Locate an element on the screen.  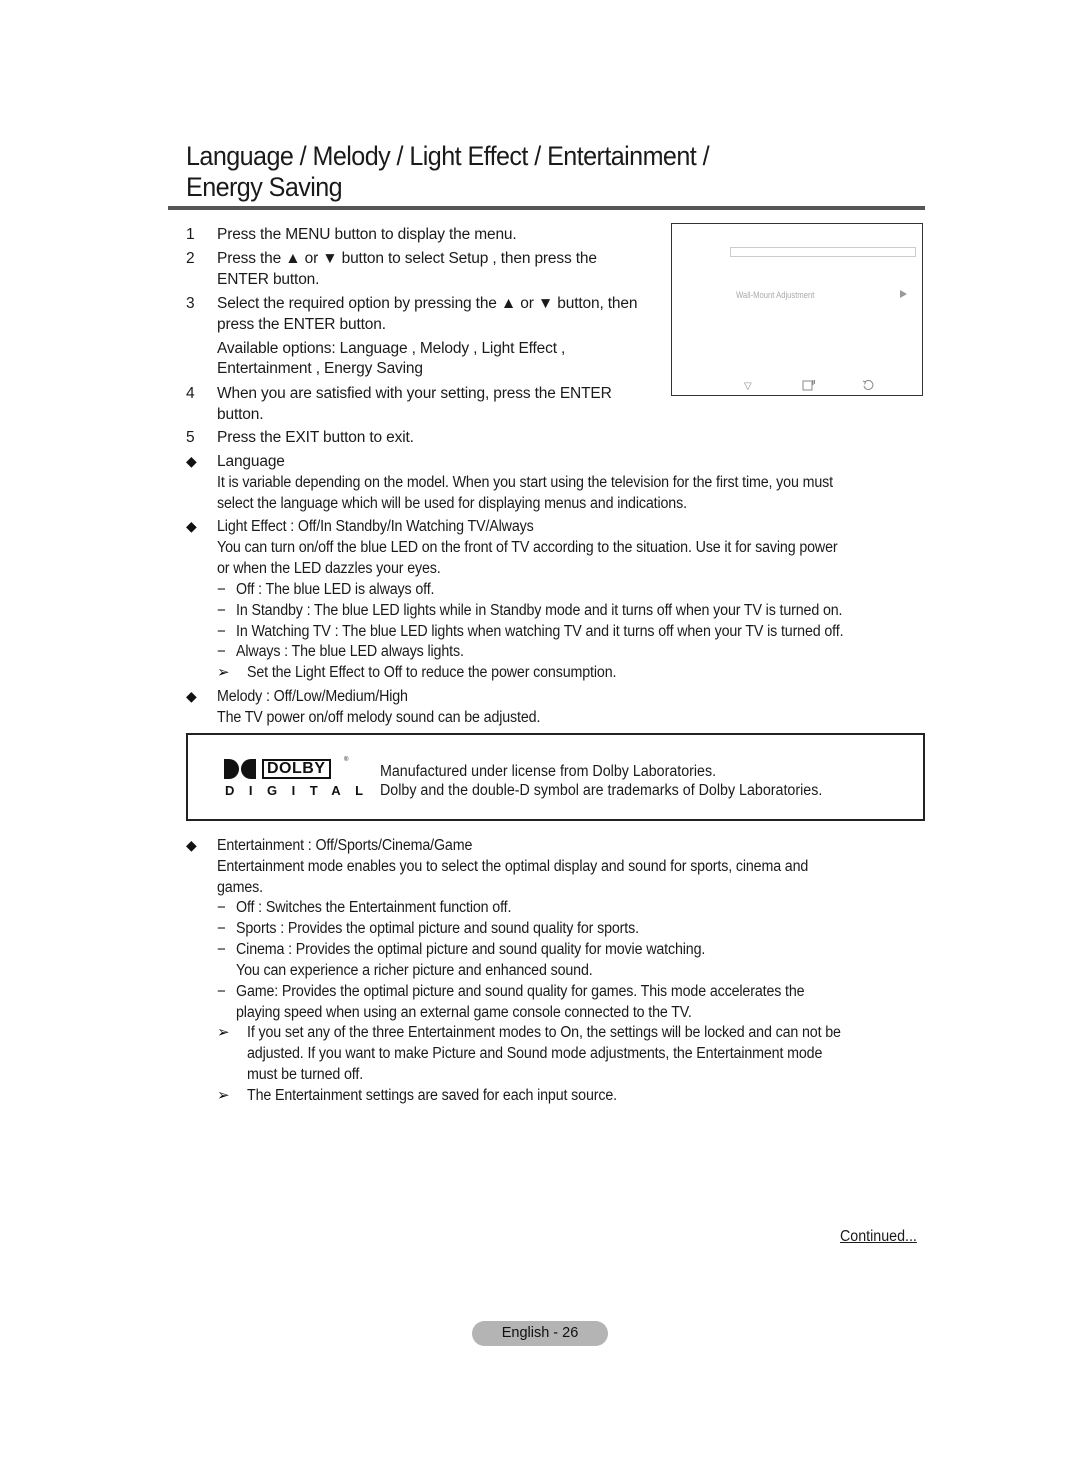
light-effect-option: Always : The blue LED always lights. is located at coordinates (350, 651).